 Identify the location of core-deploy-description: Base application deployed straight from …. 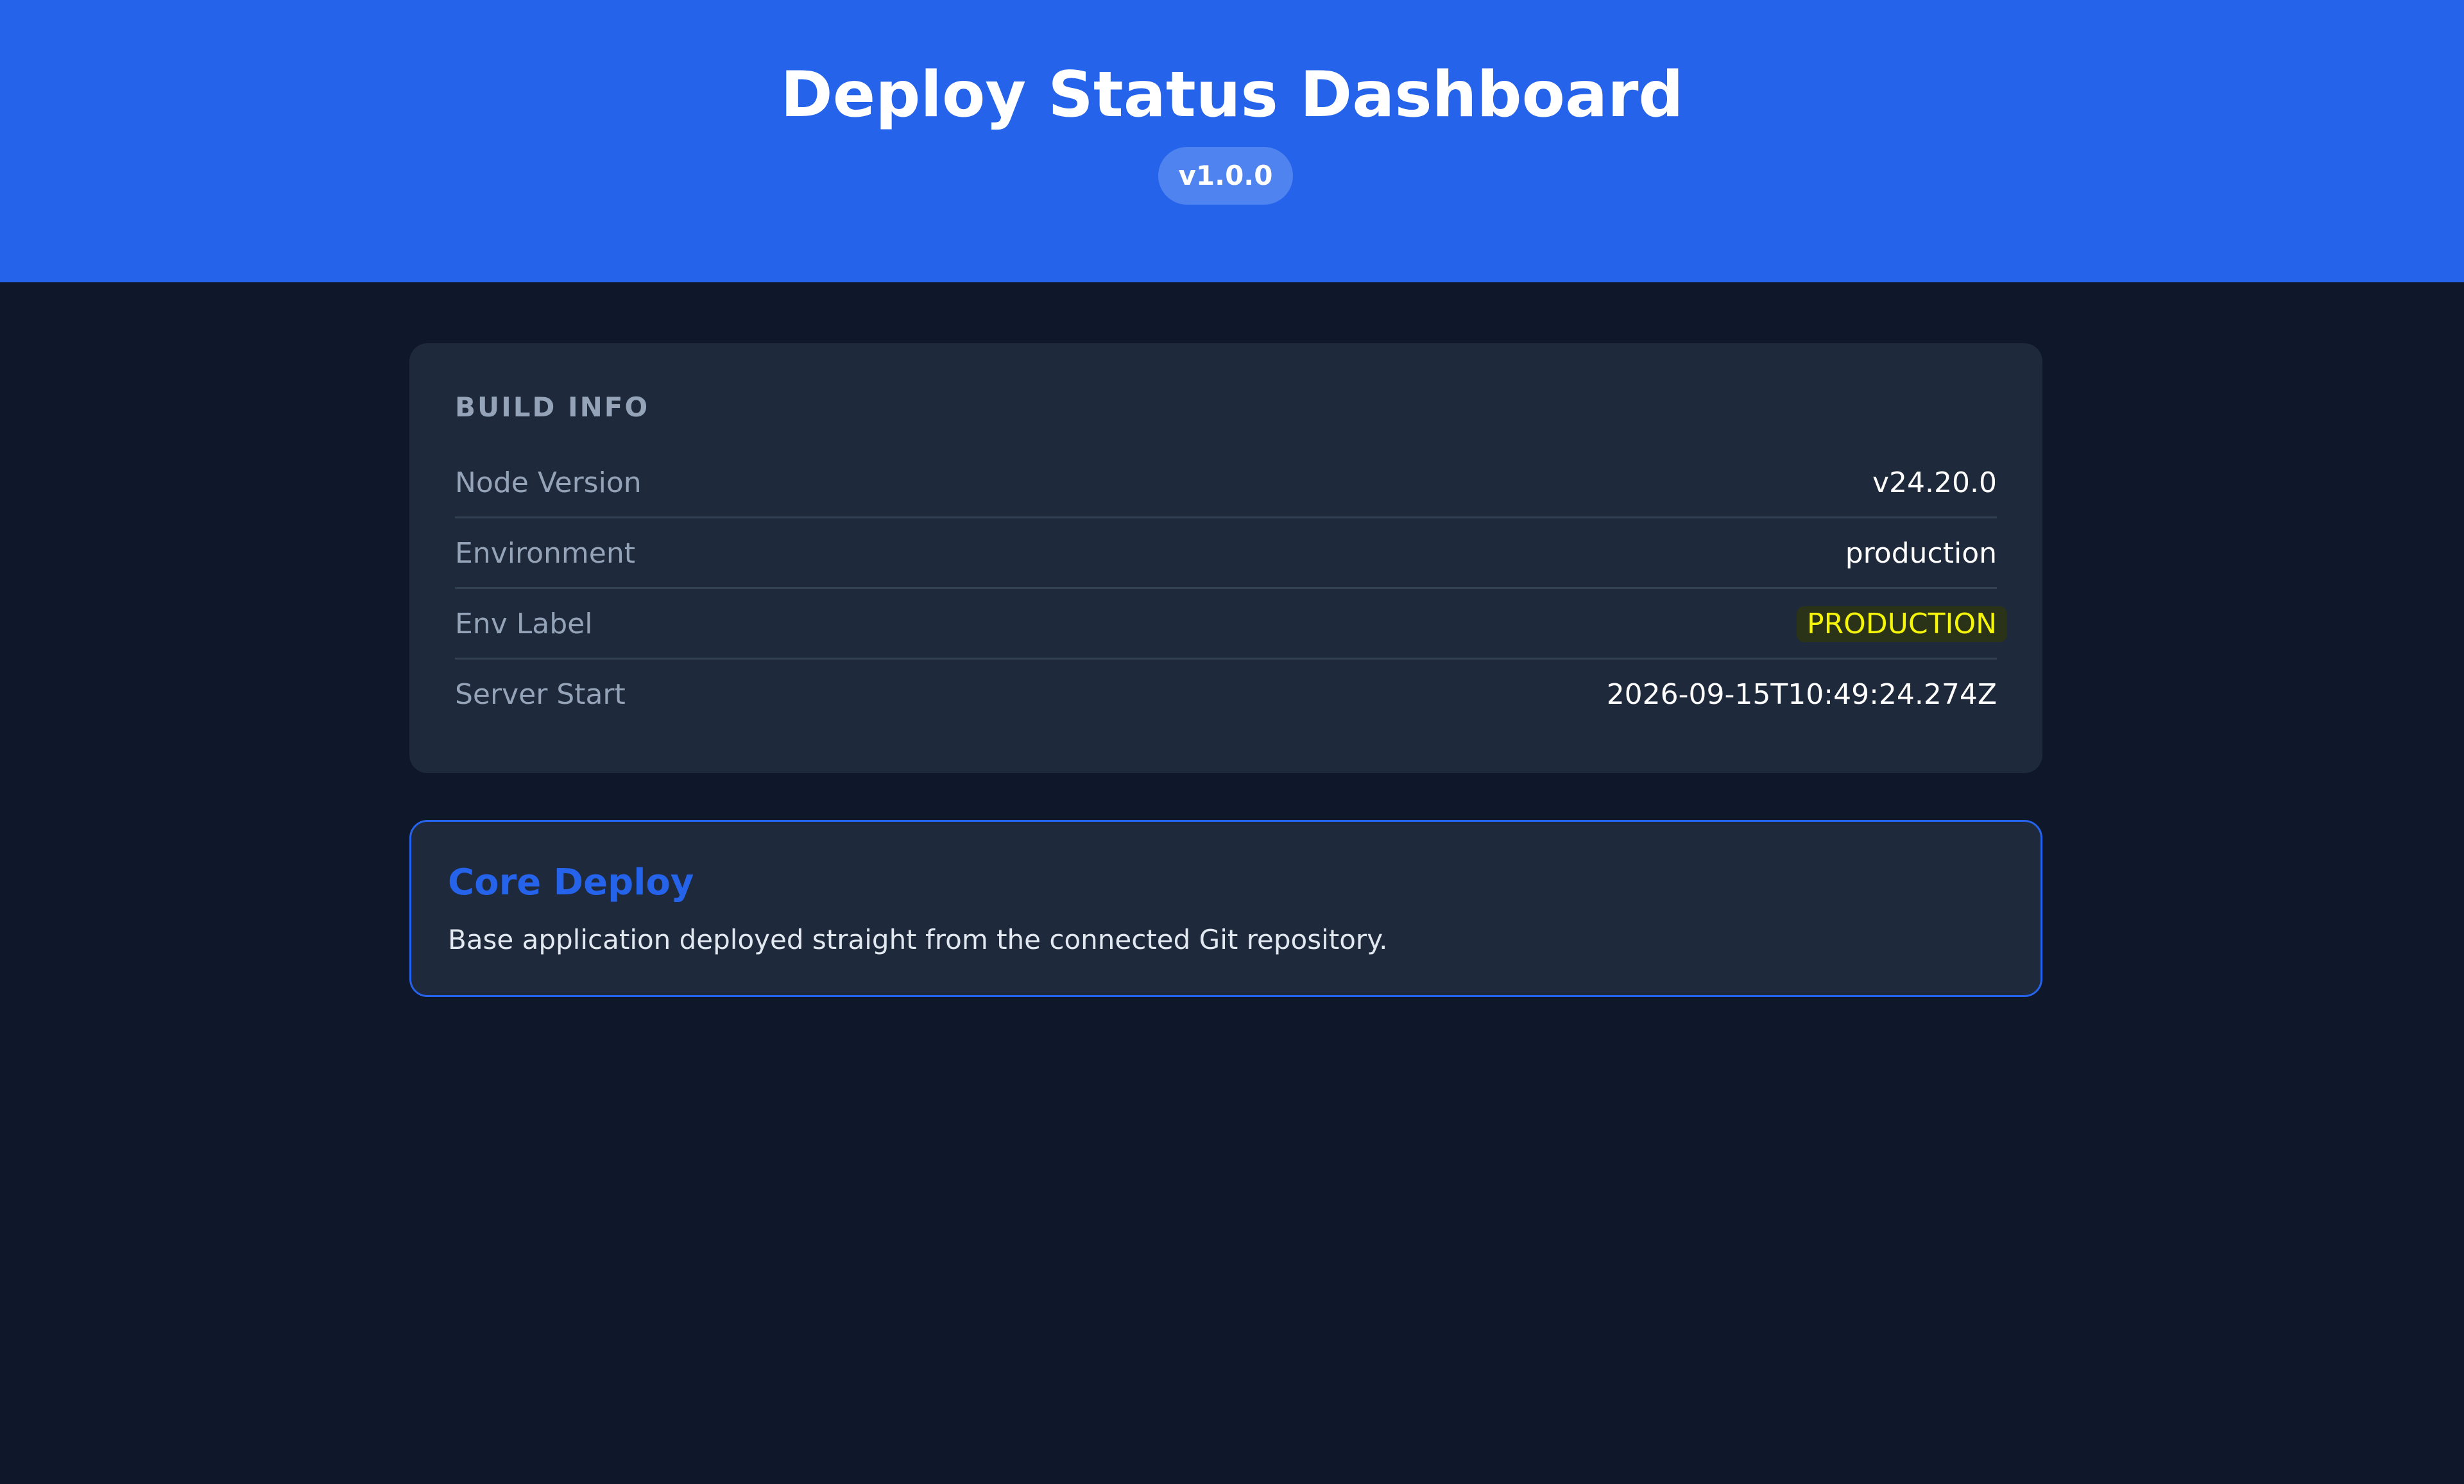
(918, 940).